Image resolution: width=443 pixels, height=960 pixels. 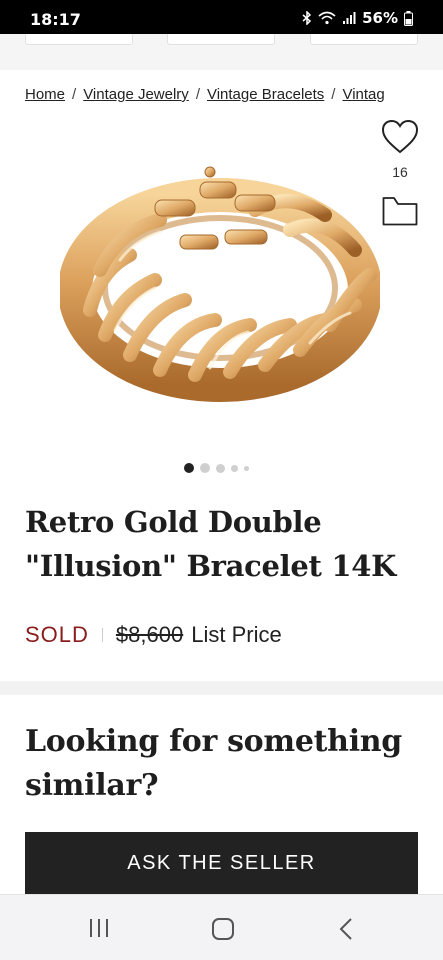 What do you see at coordinates (400, 138) in the screenshot?
I see `heart-icon` at bounding box center [400, 138].